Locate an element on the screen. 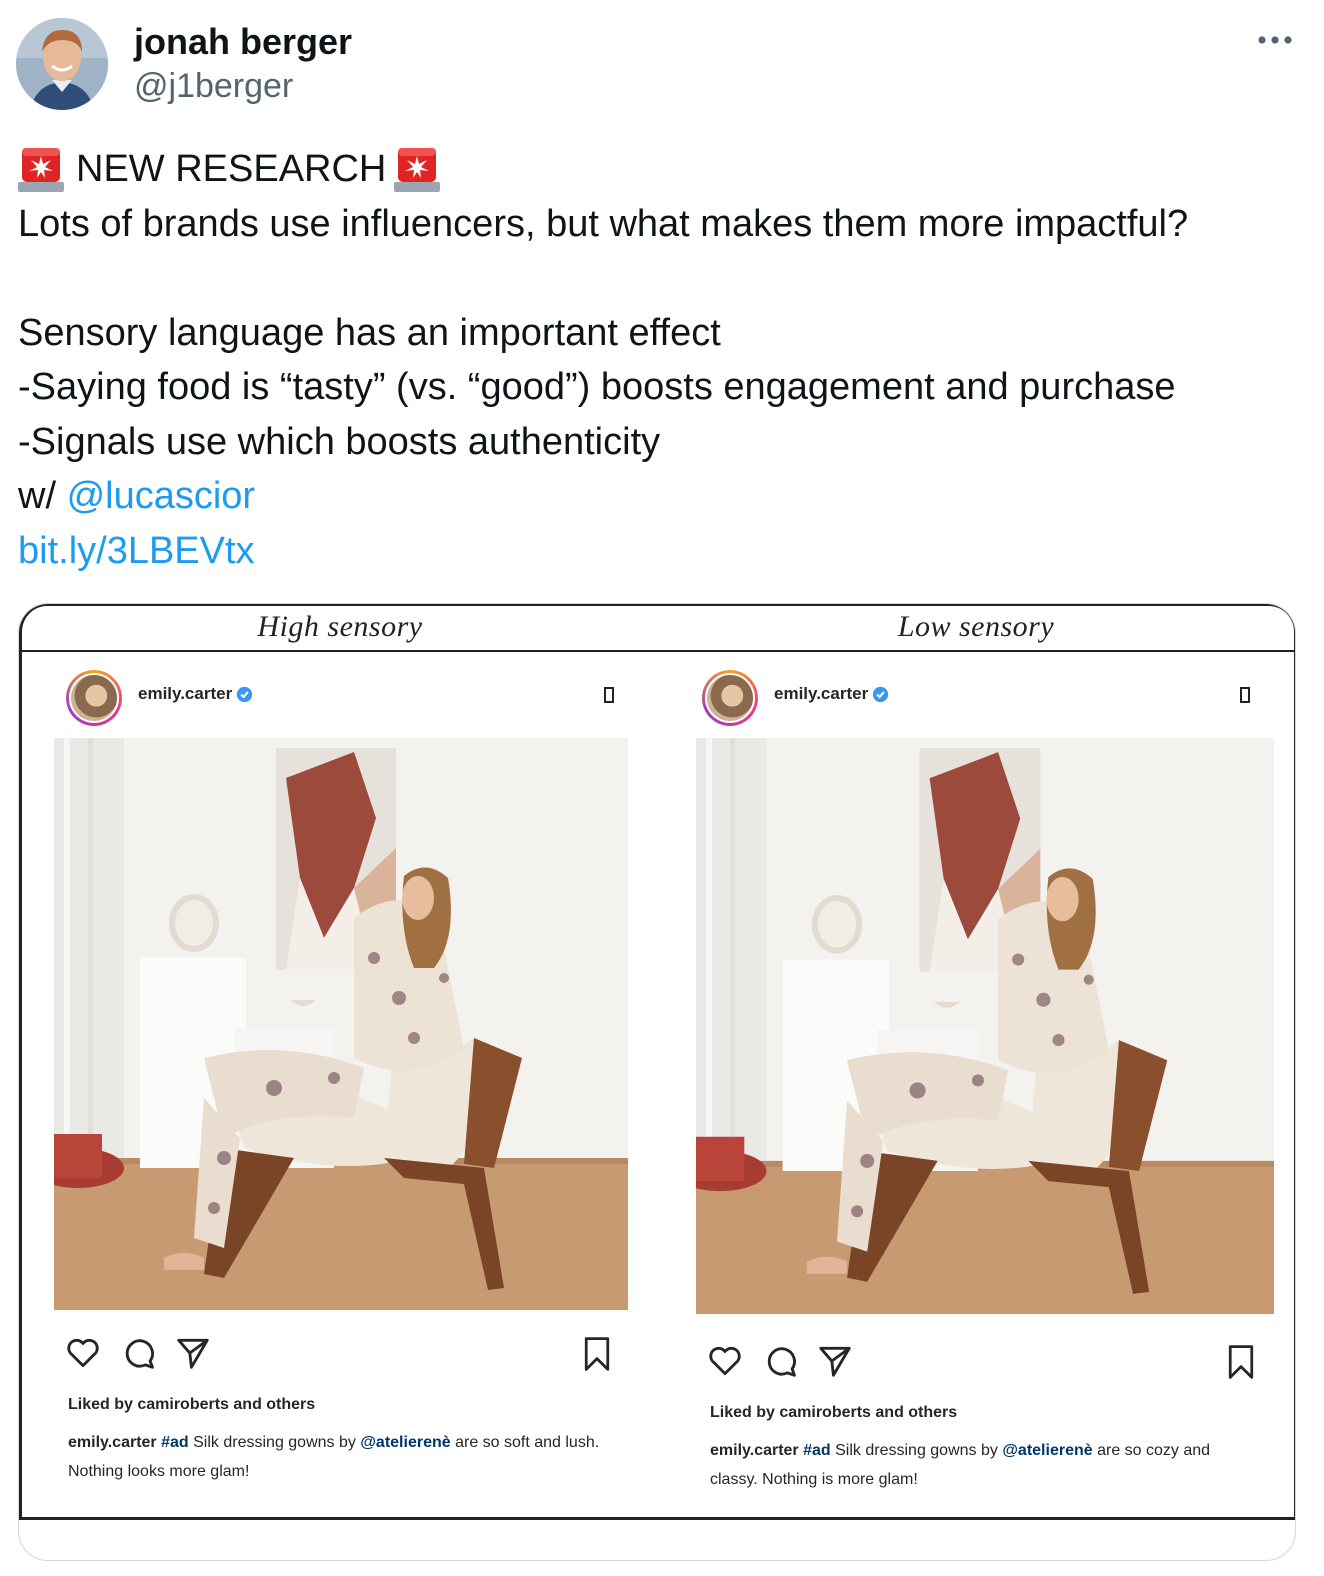 The image size is (1324, 1576). author-handle: @j1berger is located at coordinates (243, 86).